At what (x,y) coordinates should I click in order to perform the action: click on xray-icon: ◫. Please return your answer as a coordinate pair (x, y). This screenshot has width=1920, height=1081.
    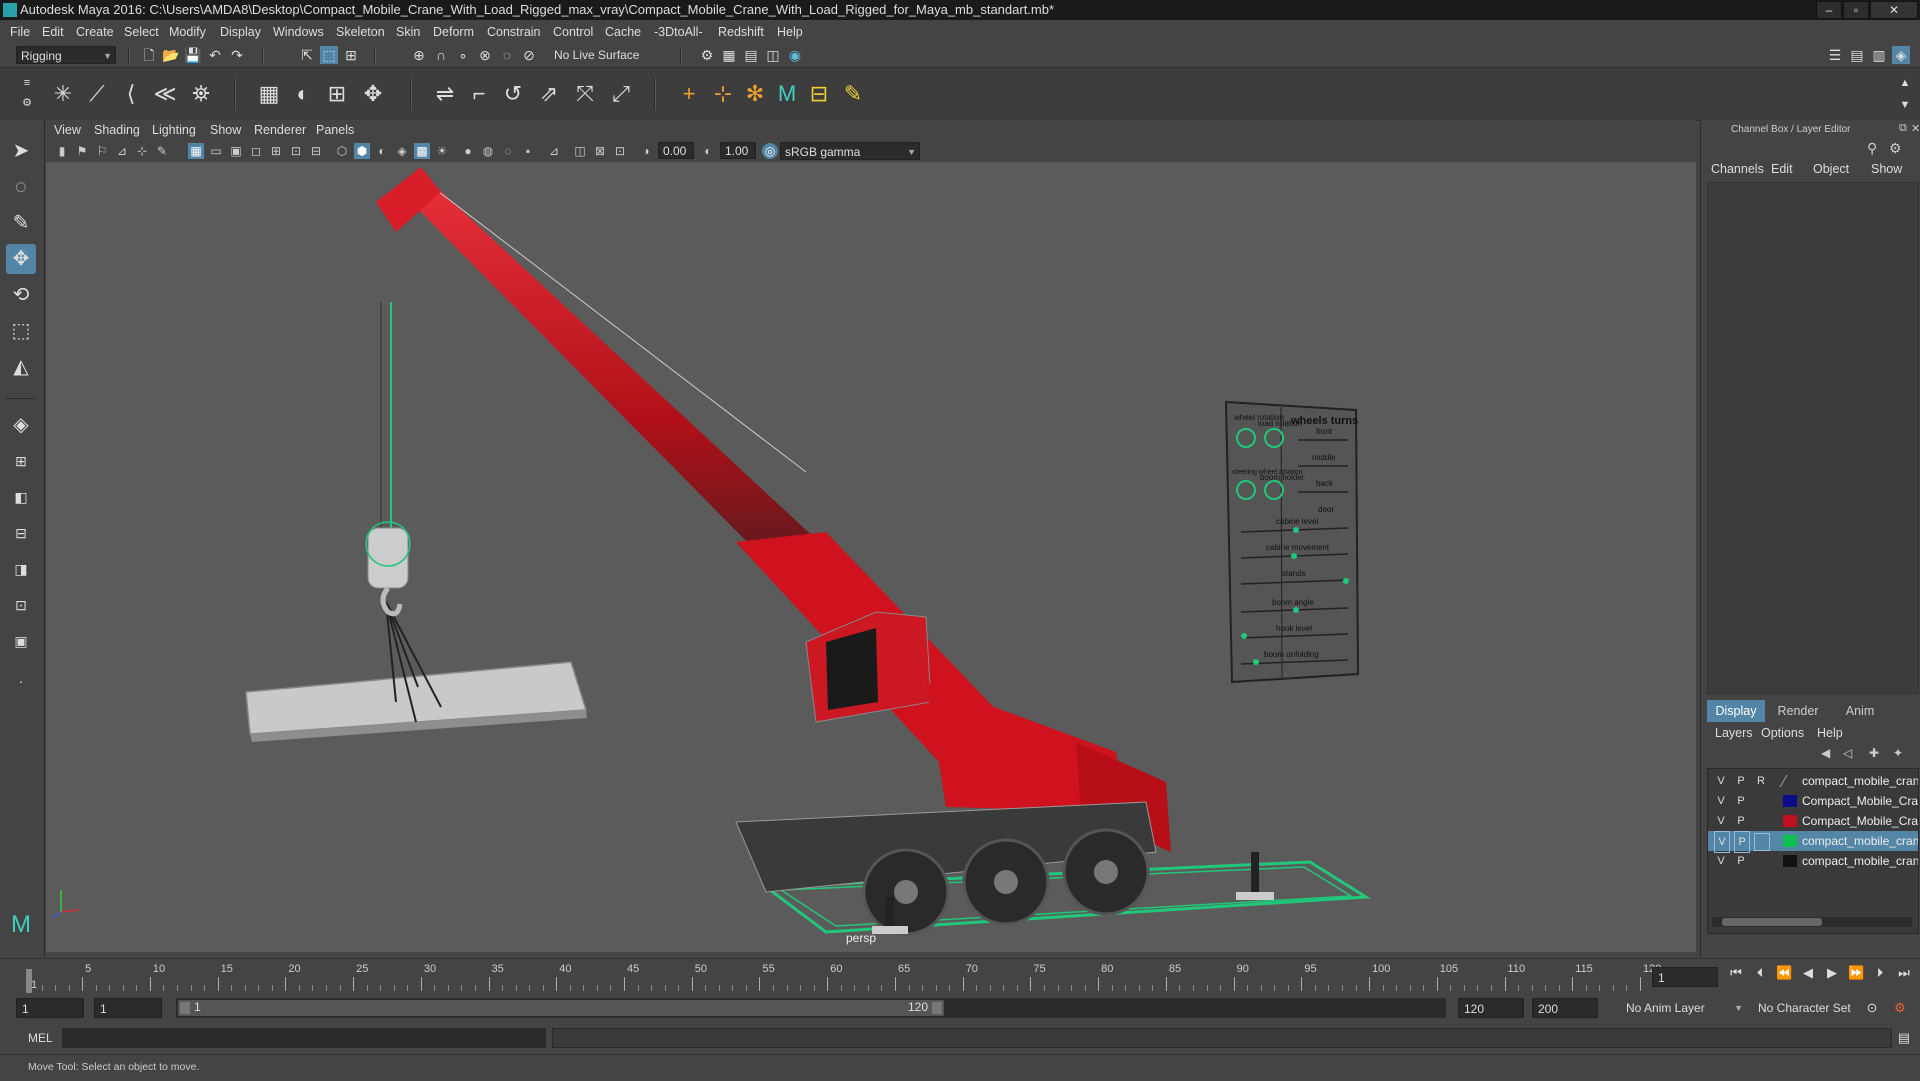
    Looking at the image, I should click on (580, 151).